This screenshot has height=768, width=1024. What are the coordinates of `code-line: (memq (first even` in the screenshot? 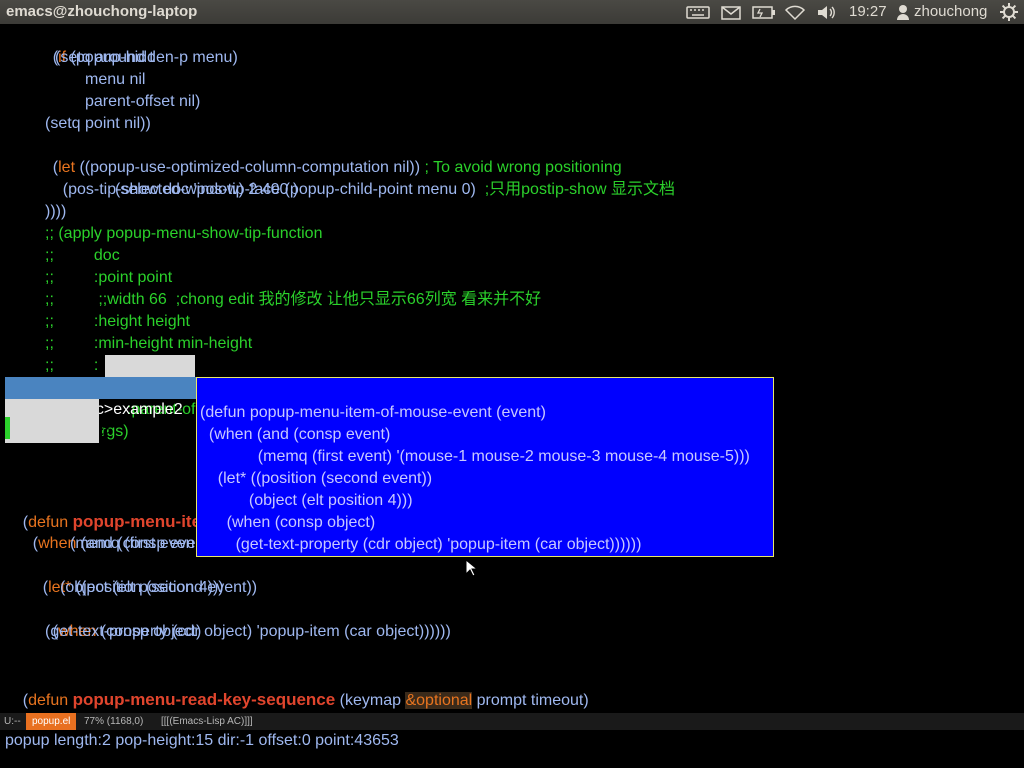 It's located at (132, 543).